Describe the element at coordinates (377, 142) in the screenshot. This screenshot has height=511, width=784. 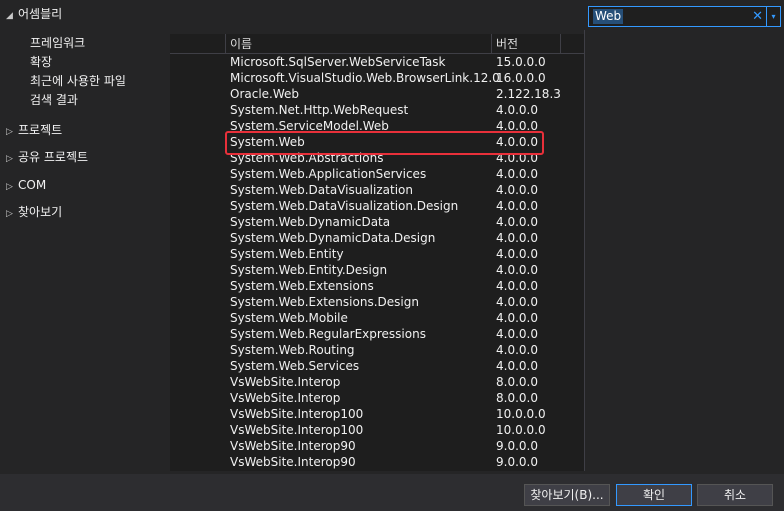
I see `table-row: System.Web 4.0.0.0` at that location.